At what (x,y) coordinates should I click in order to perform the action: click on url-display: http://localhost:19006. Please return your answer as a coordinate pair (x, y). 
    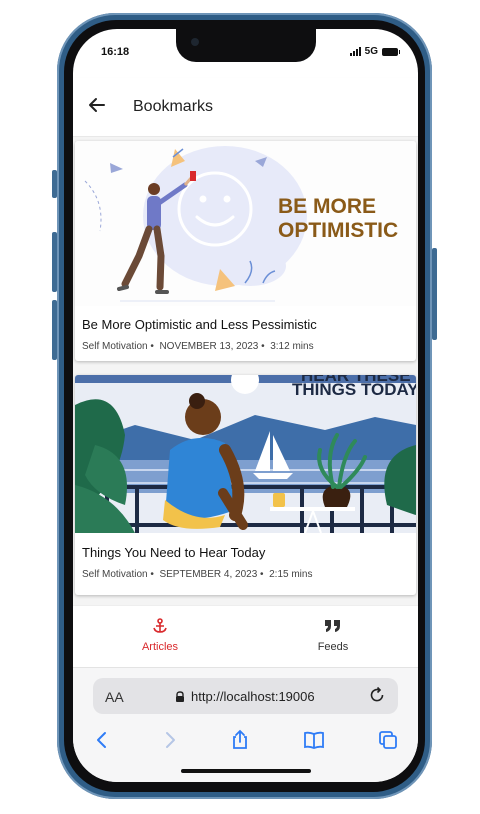
    Looking at the image, I should click on (245, 696).